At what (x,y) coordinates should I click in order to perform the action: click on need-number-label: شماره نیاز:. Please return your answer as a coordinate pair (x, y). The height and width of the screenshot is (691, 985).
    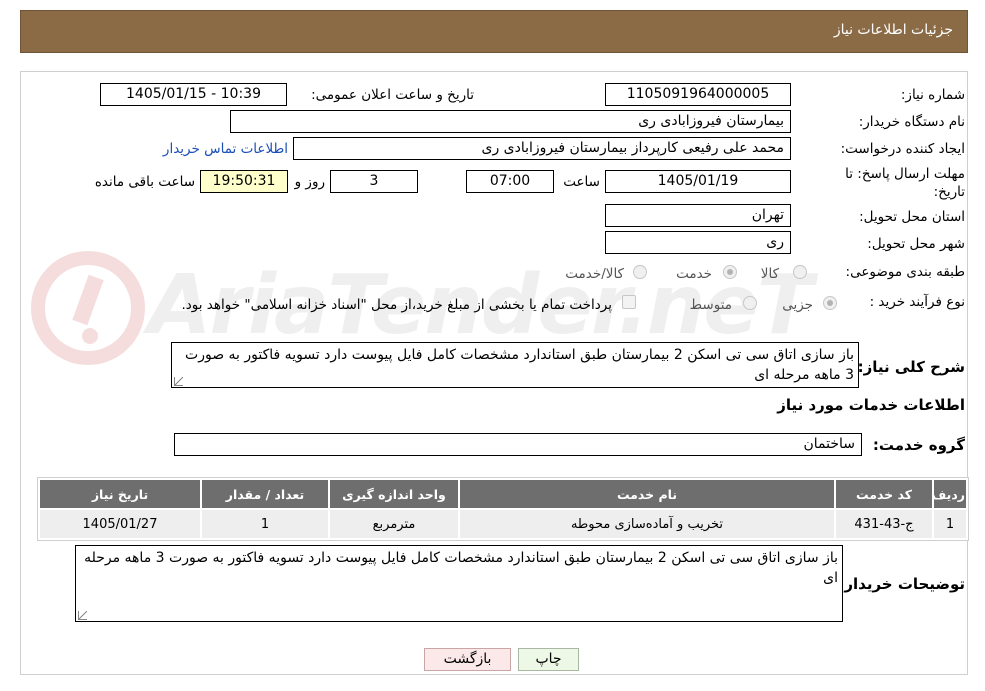
    Looking at the image, I should click on (932, 95).